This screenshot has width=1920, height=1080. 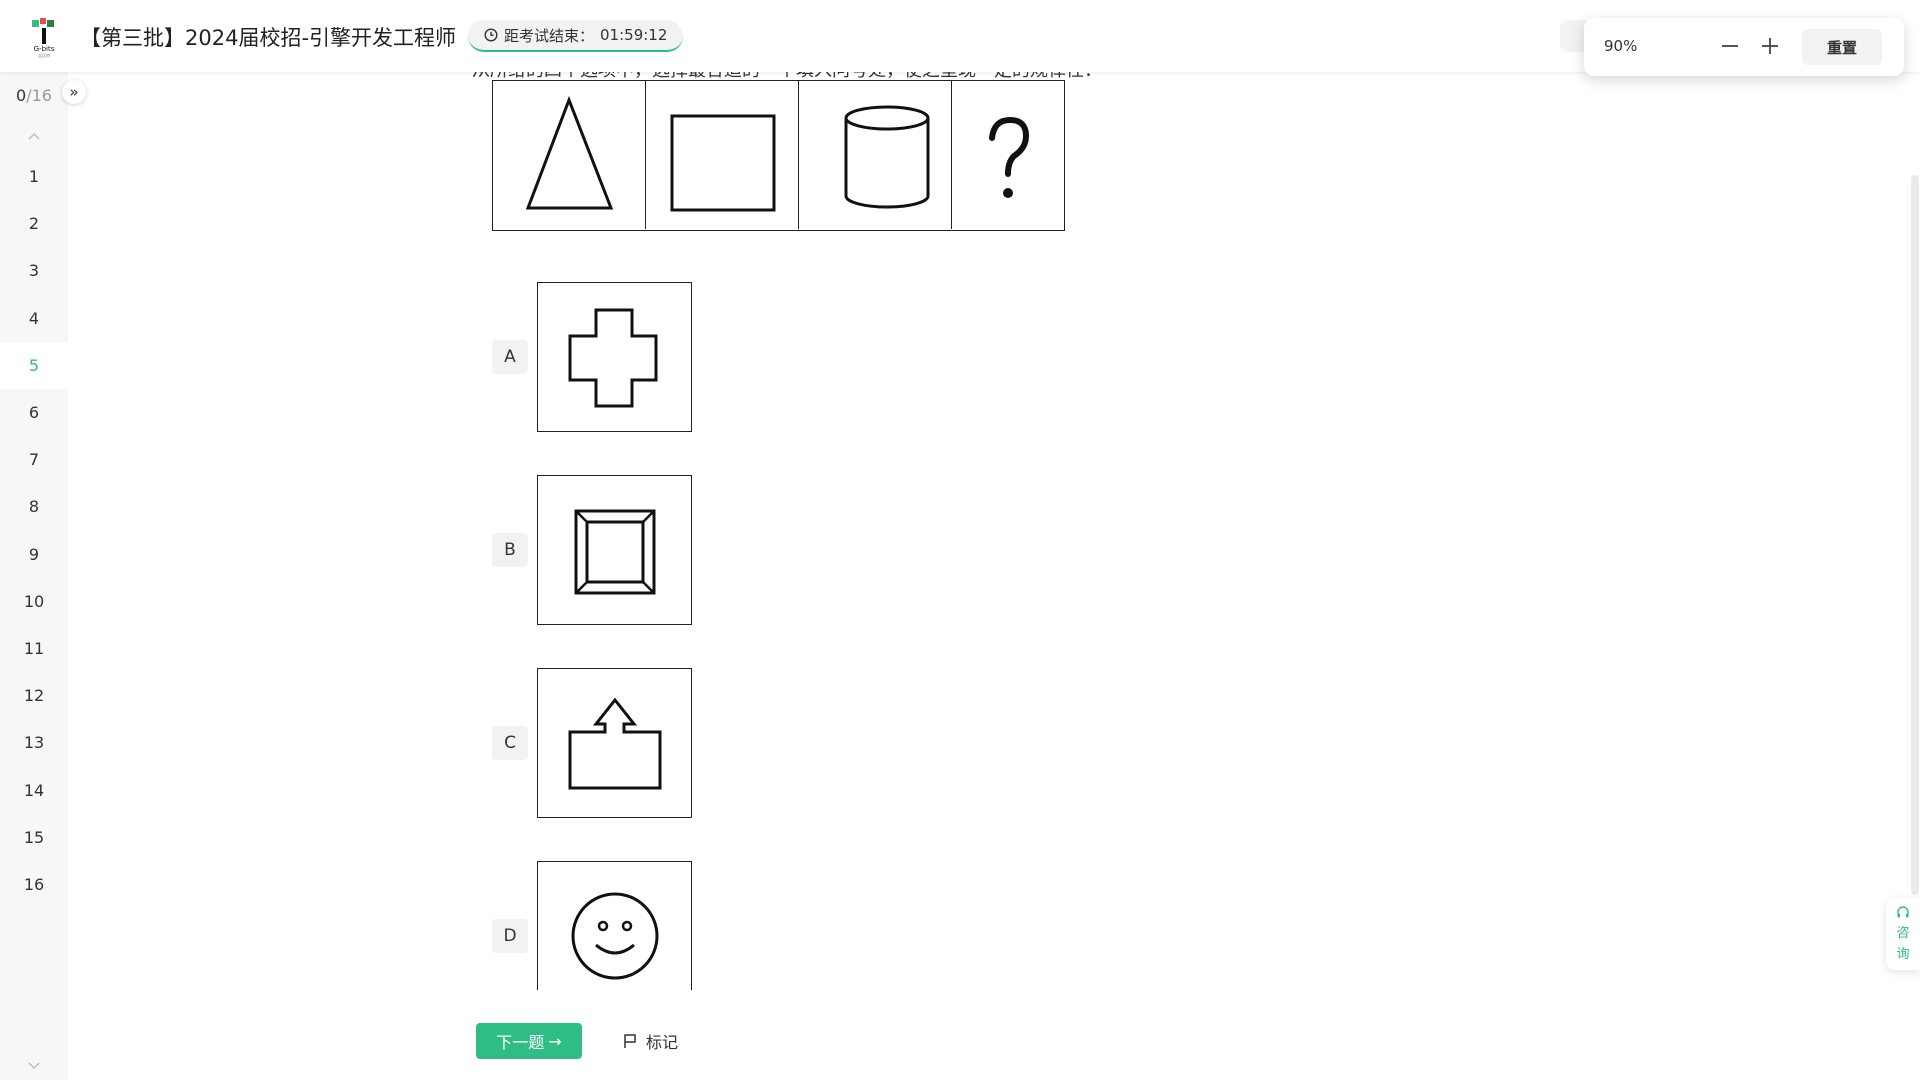 I want to click on question-mark-icon, so click(x=1009, y=157).